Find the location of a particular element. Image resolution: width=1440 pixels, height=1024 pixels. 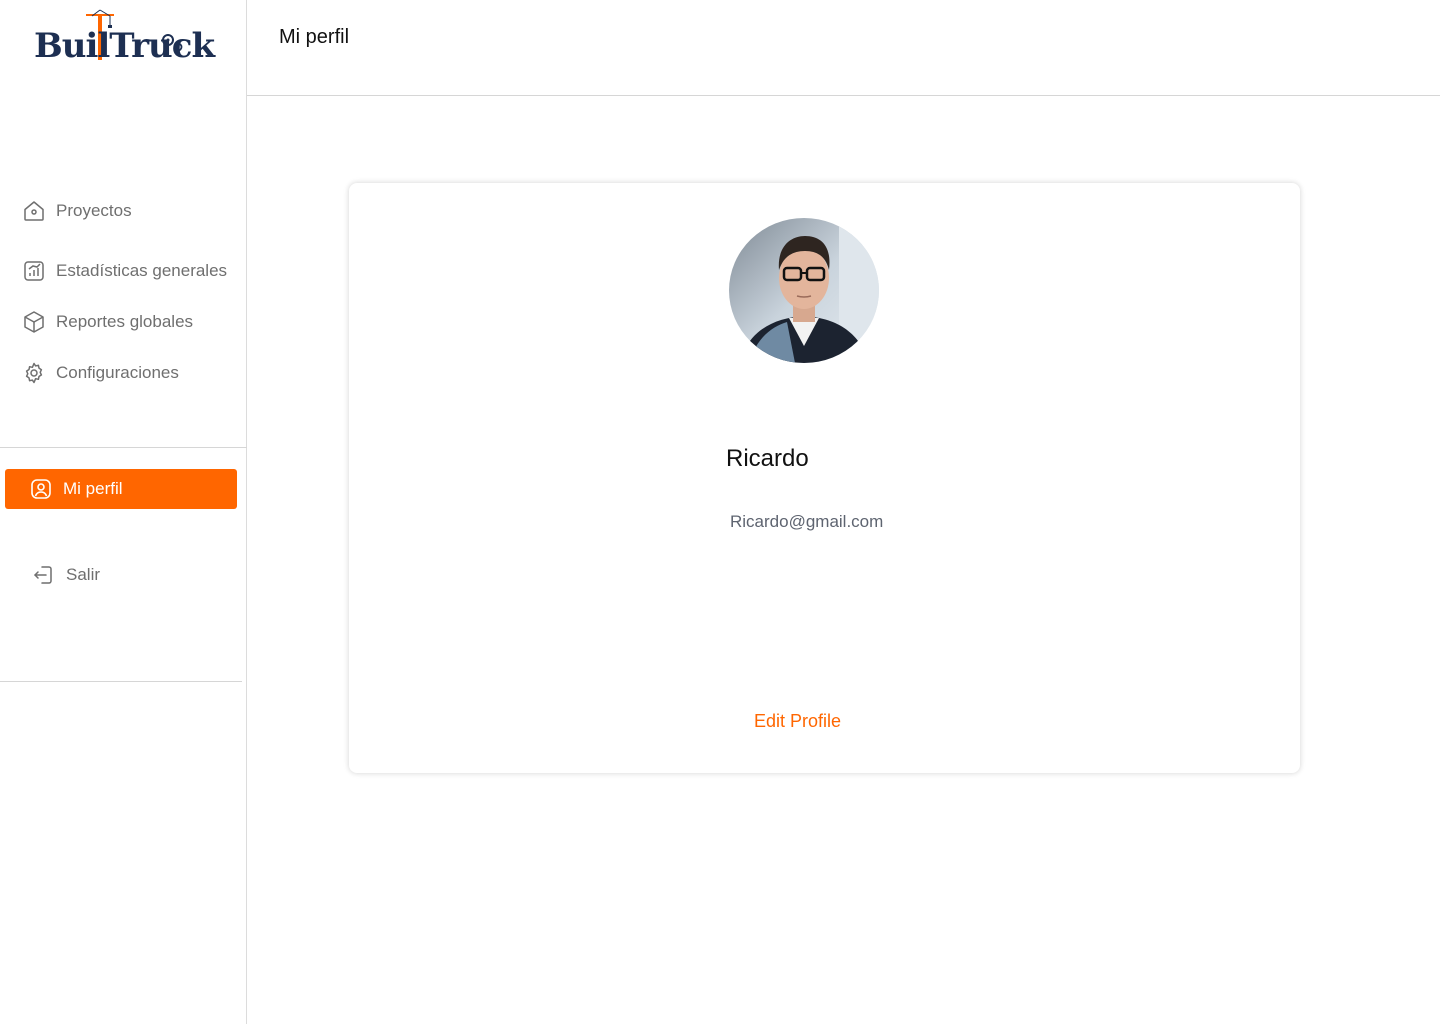

home-icon is located at coordinates (34, 211).